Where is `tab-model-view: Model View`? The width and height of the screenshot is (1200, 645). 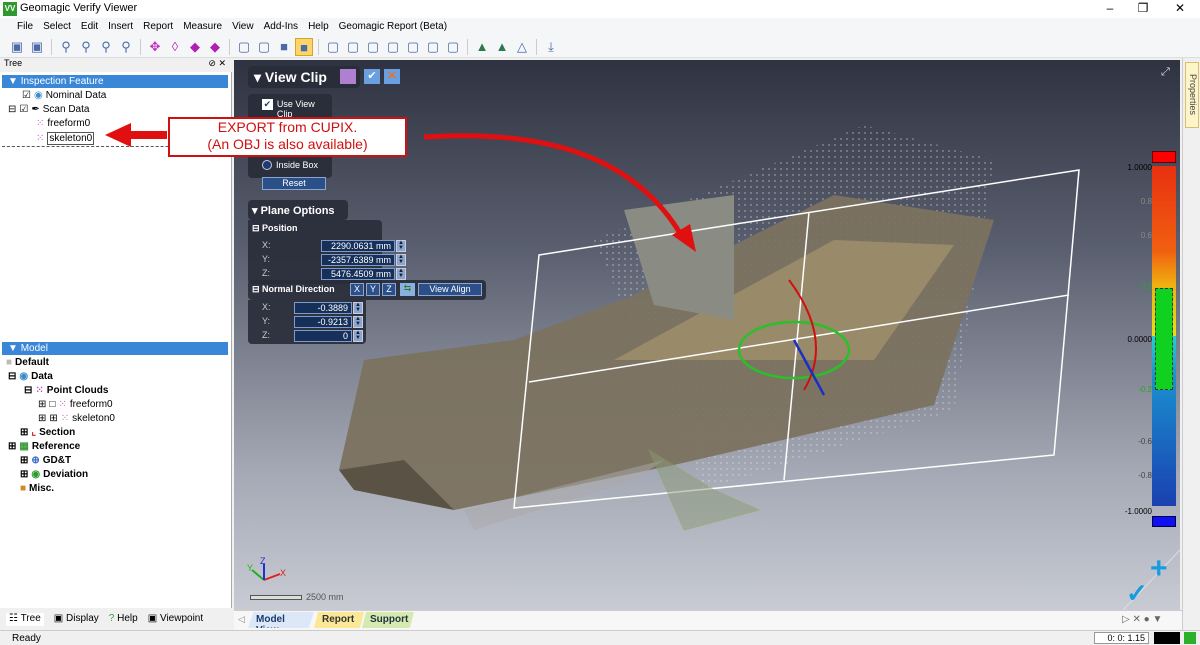 tab-model-view: Model View is located at coordinates (281, 620).